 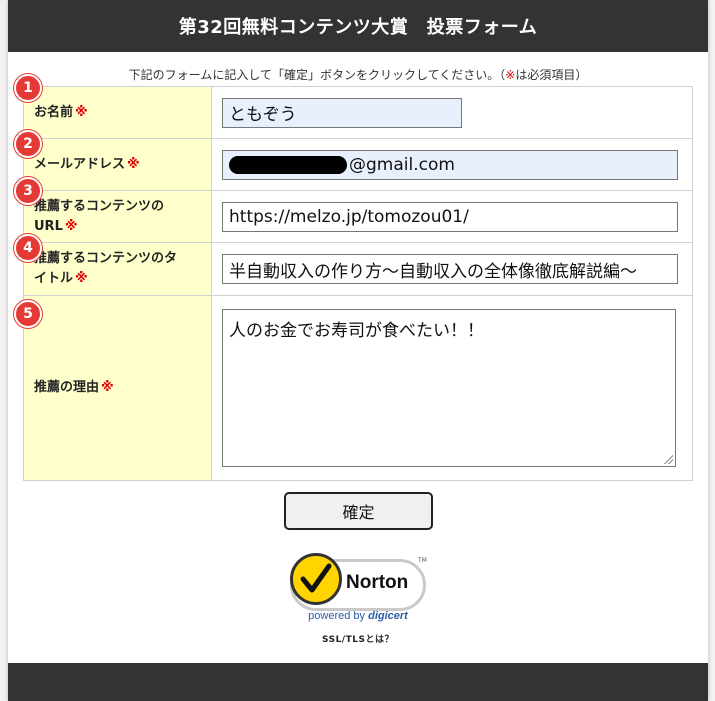 What do you see at coordinates (317, 75) in the screenshot?
I see `instructions-text: 下記のフォームに記入して「確定」ボタンをクリックしてください。（` at bounding box center [317, 75].